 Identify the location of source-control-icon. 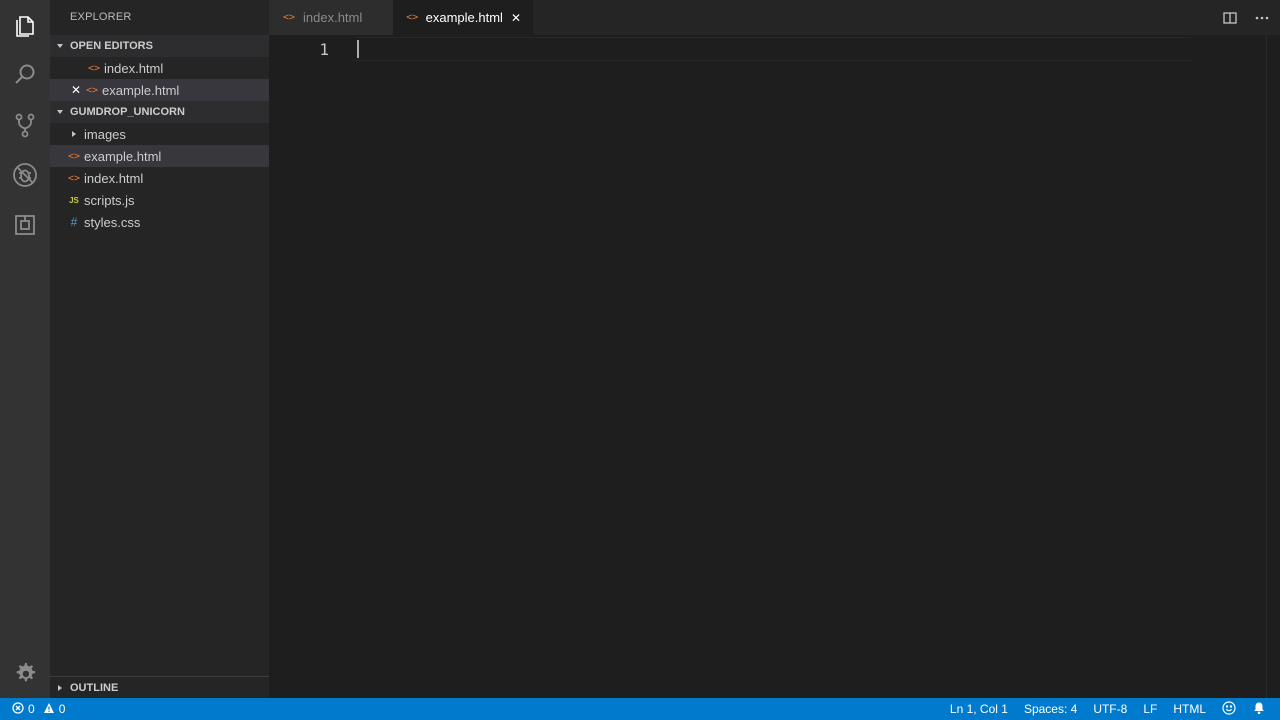
(25, 125).